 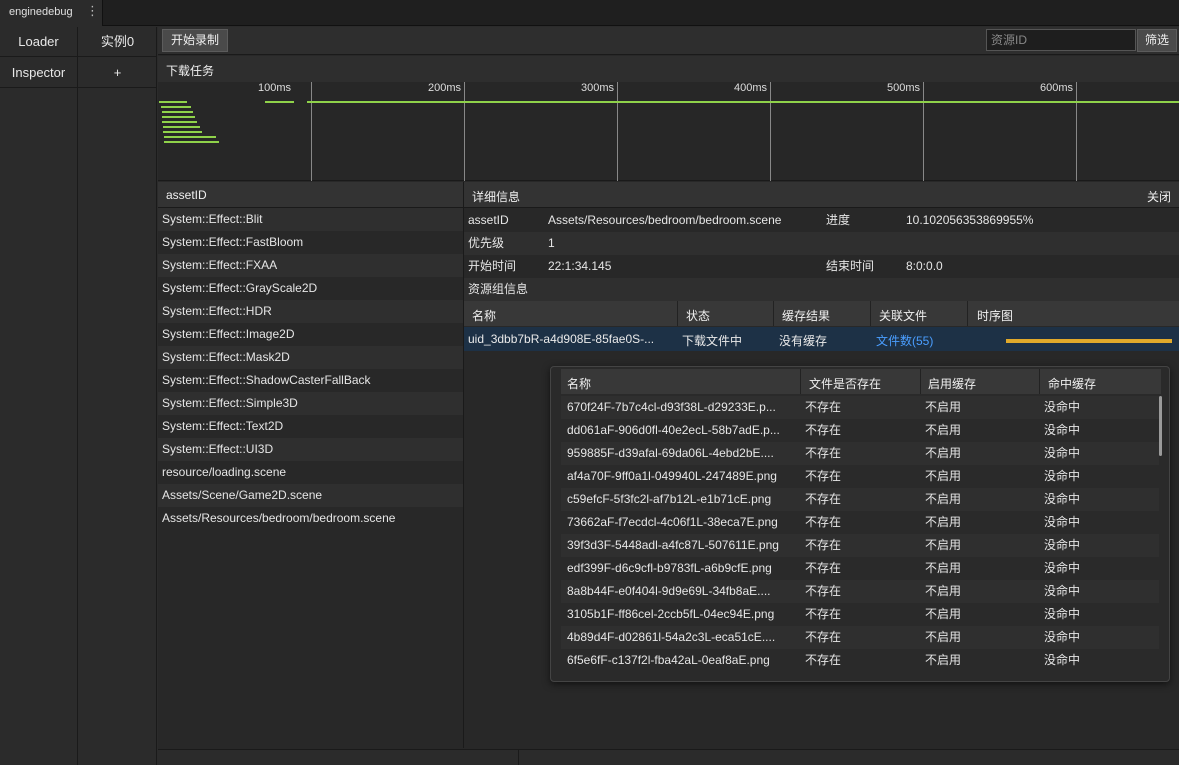 What do you see at coordinates (492, 266) in the screenshot?
I see `start-time-label: 开始时间` at bounding box center [492, 266].